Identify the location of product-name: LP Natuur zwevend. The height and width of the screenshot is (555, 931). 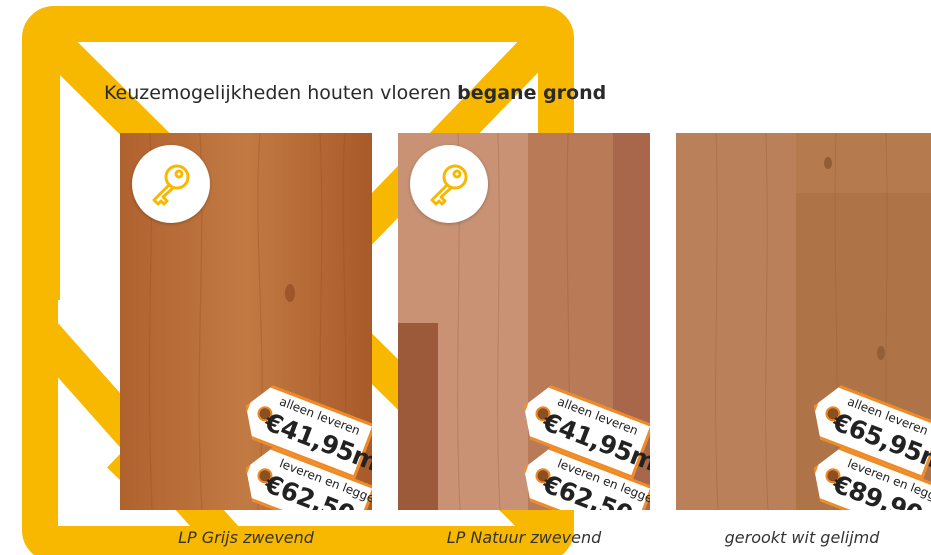
(524, 537).